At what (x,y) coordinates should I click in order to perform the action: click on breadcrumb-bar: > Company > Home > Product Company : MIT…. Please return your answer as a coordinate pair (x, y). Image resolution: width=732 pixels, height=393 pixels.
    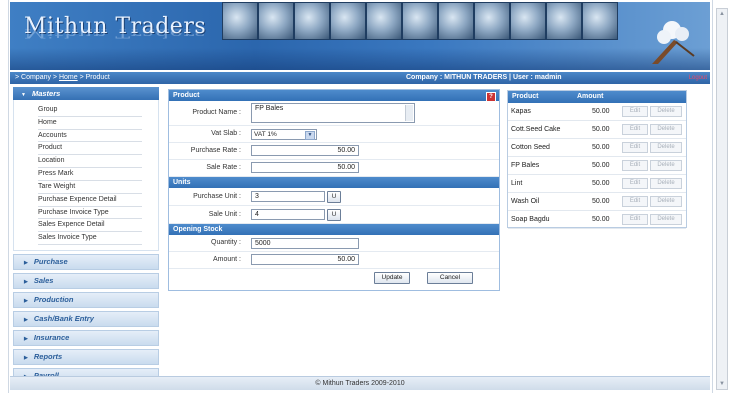
    Looking at the image, I should click on (360, 78).